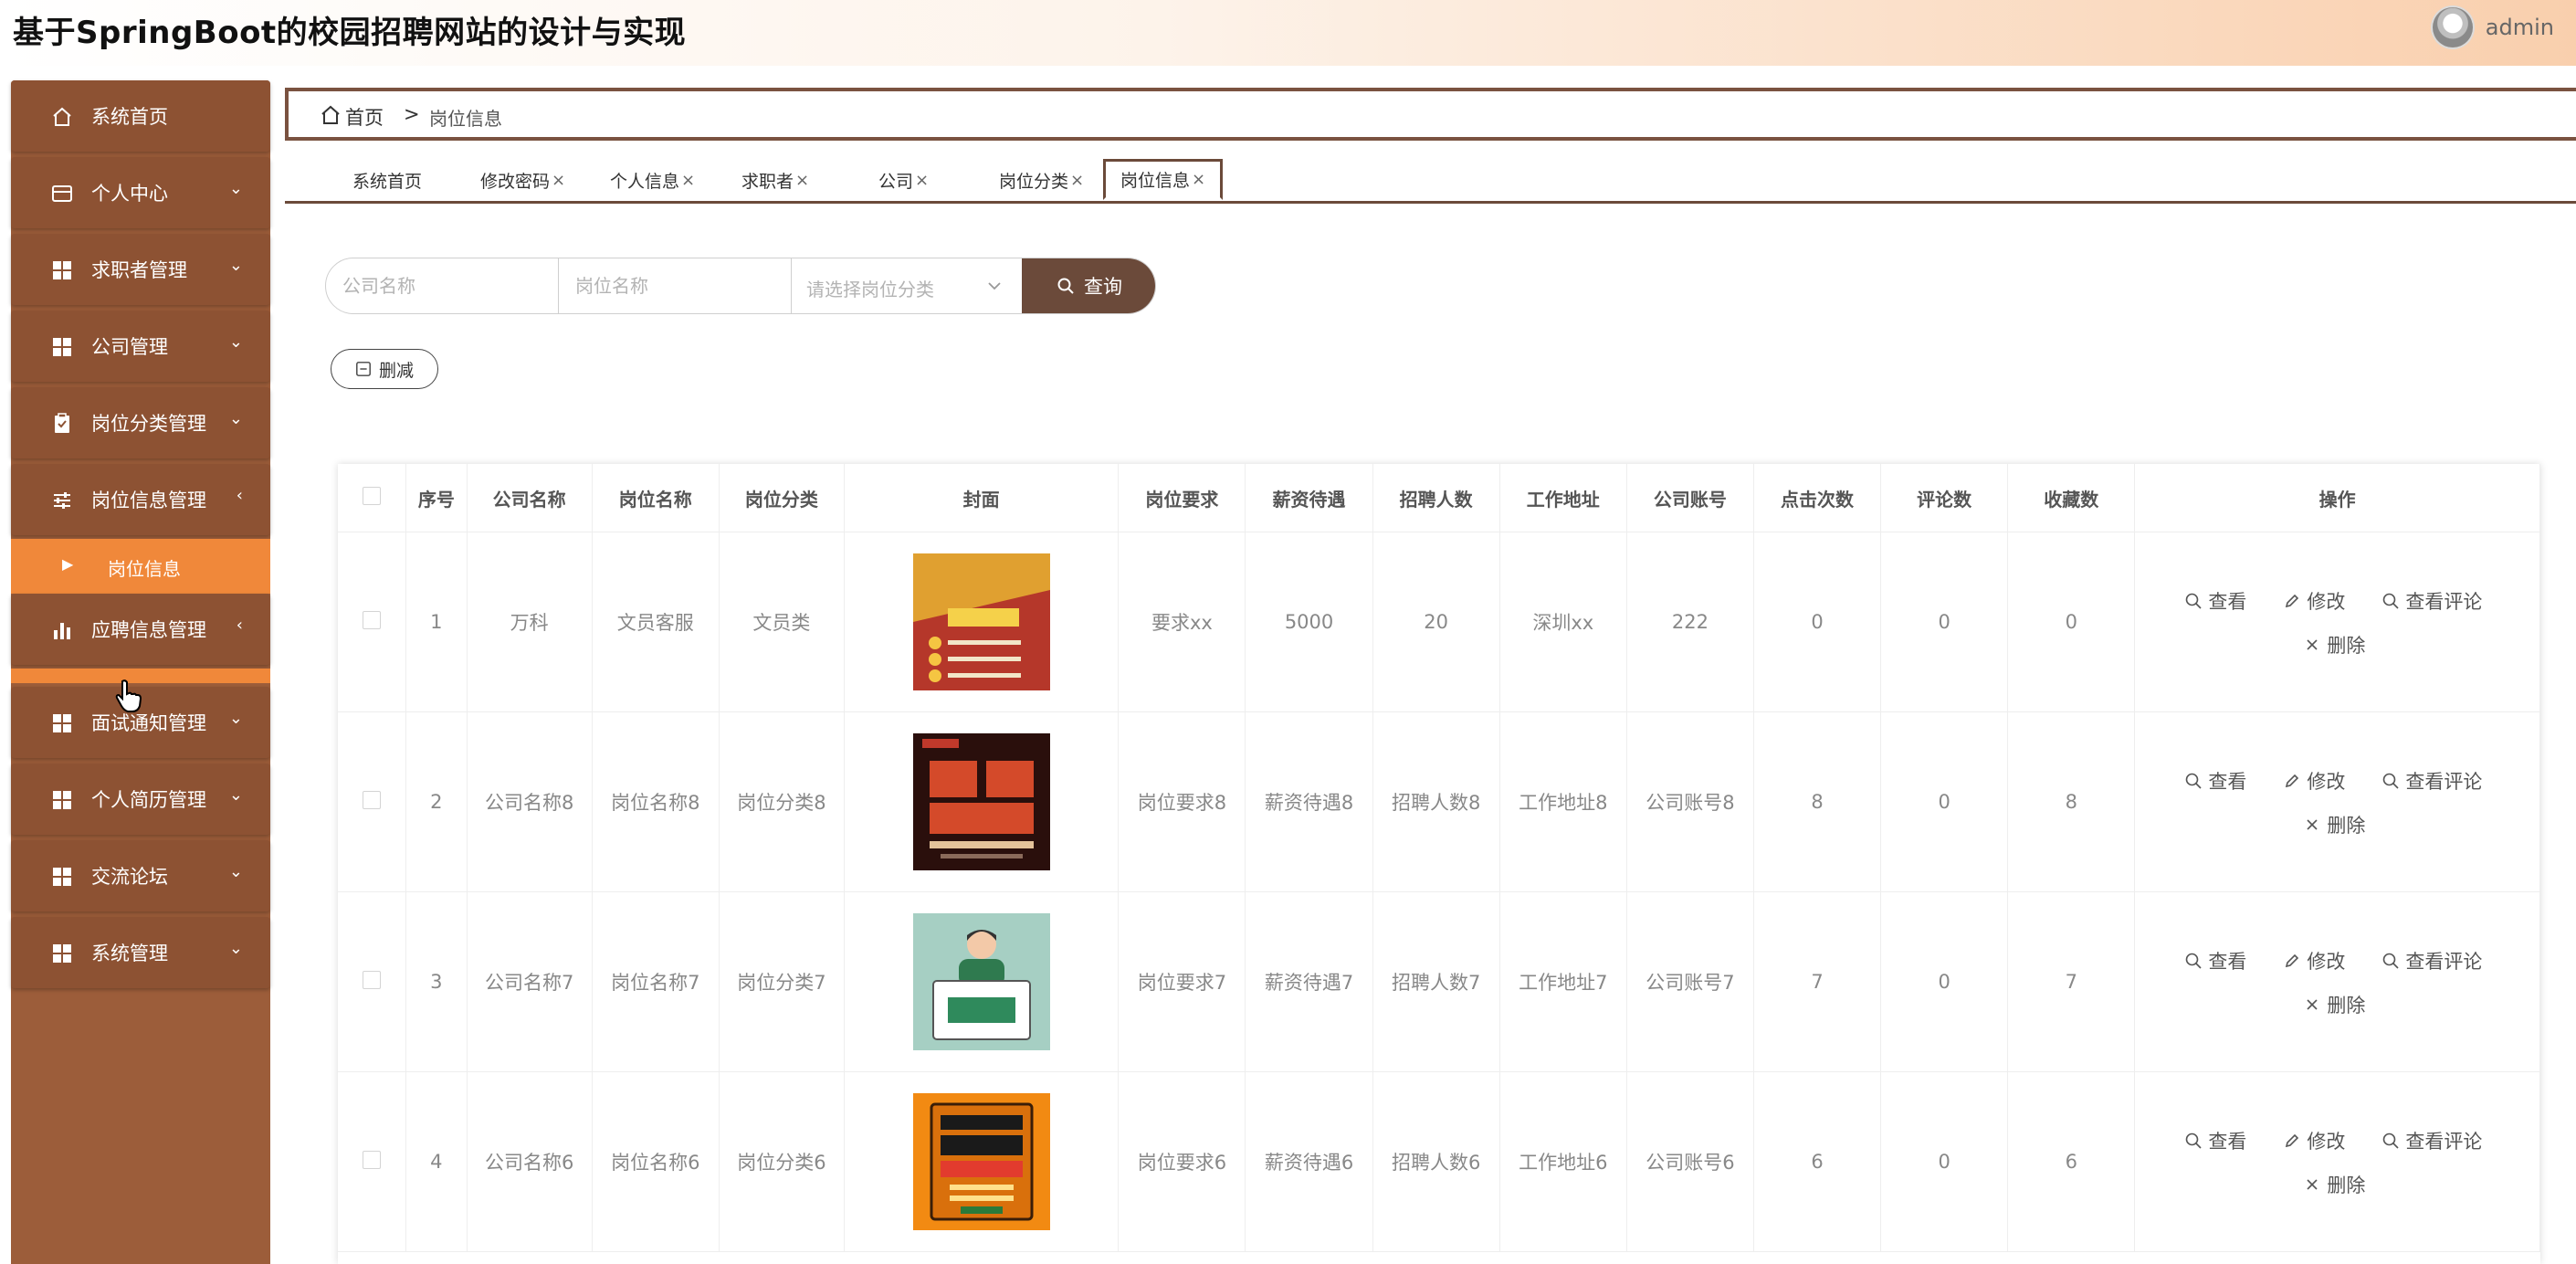 This screenshot has height=1264, width=2576. What do you see at coordinates (775, 180) in the screenshot?
I see `tab-jobseeker: 求职者 ×` at bounding box center [775, 180].